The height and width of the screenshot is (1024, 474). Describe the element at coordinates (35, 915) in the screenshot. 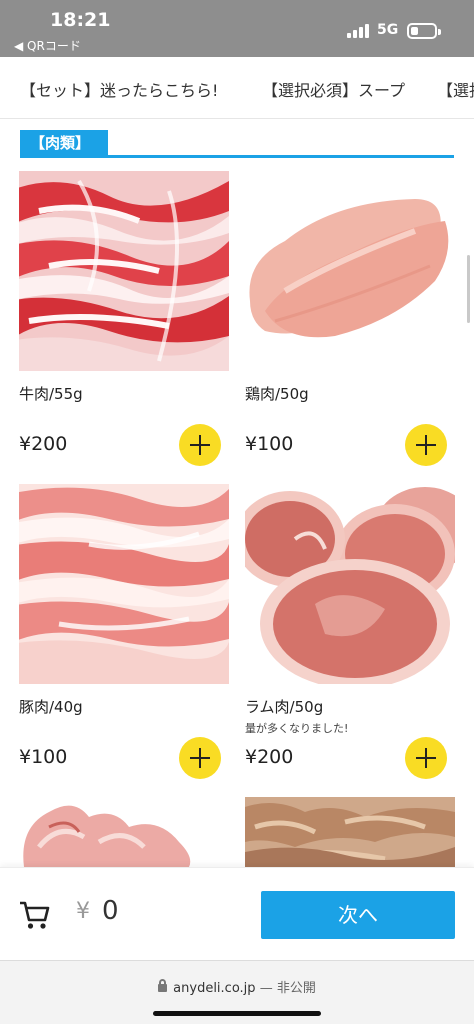

I see `cart-icon` at that location.